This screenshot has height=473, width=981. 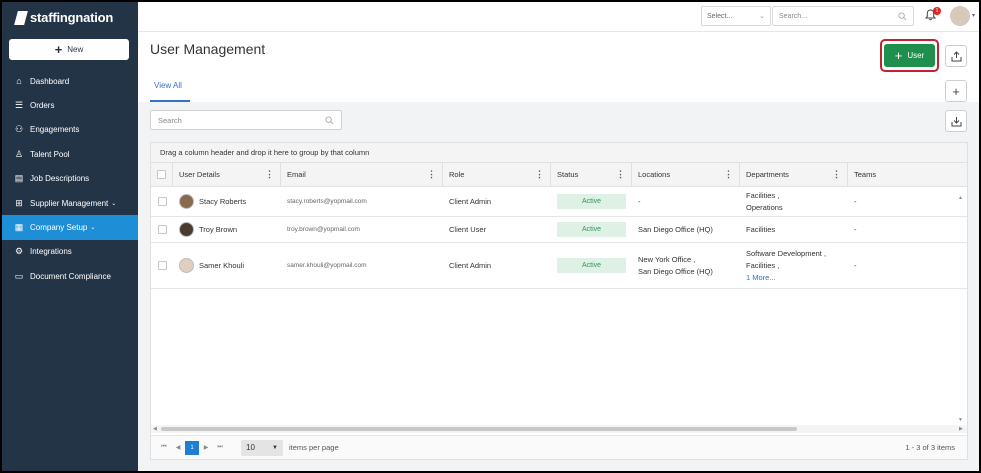 What do you see at coordinates (192, 447) in the screenshot?
I see `page-number-button: 1` at bounding box center [192, 447].